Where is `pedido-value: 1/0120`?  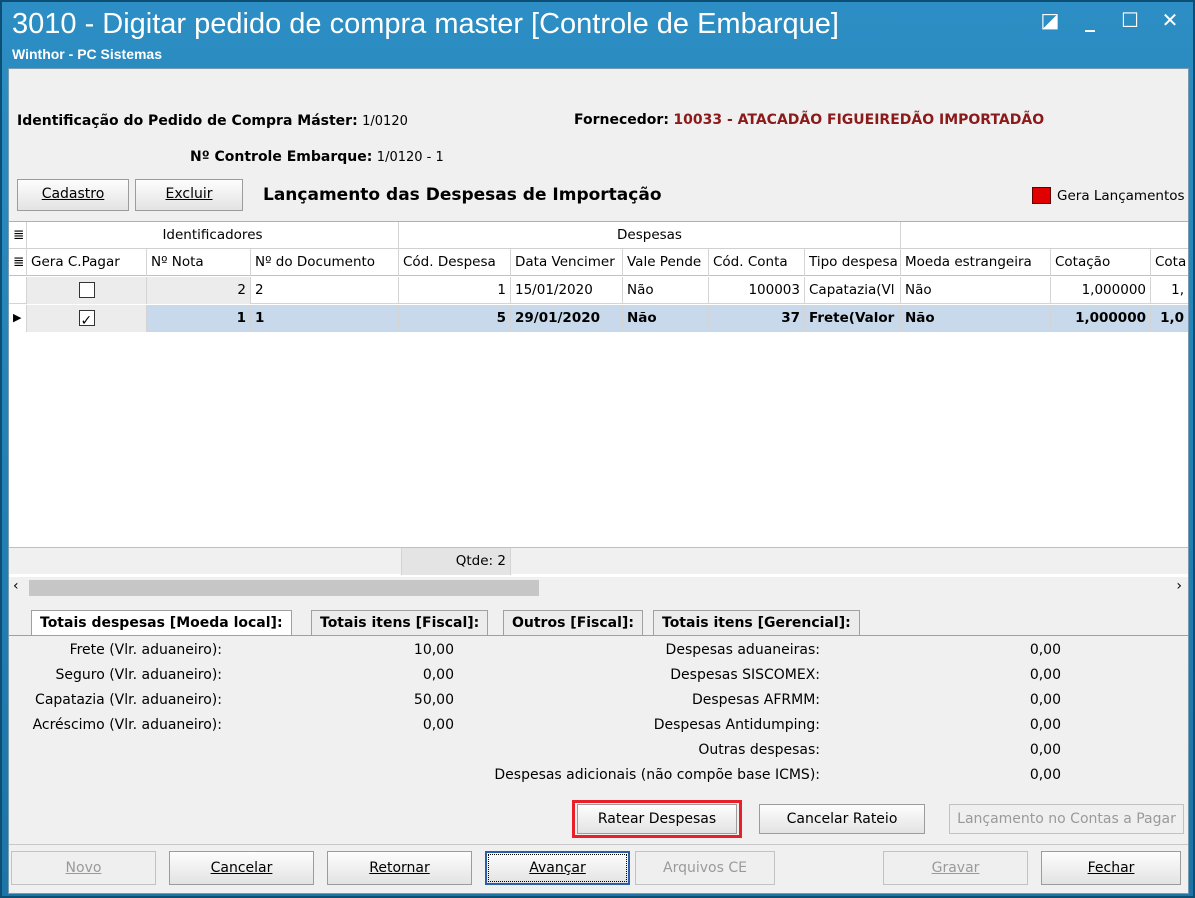 pedido-value: 1/0120 is located at coordinates (385, 121).